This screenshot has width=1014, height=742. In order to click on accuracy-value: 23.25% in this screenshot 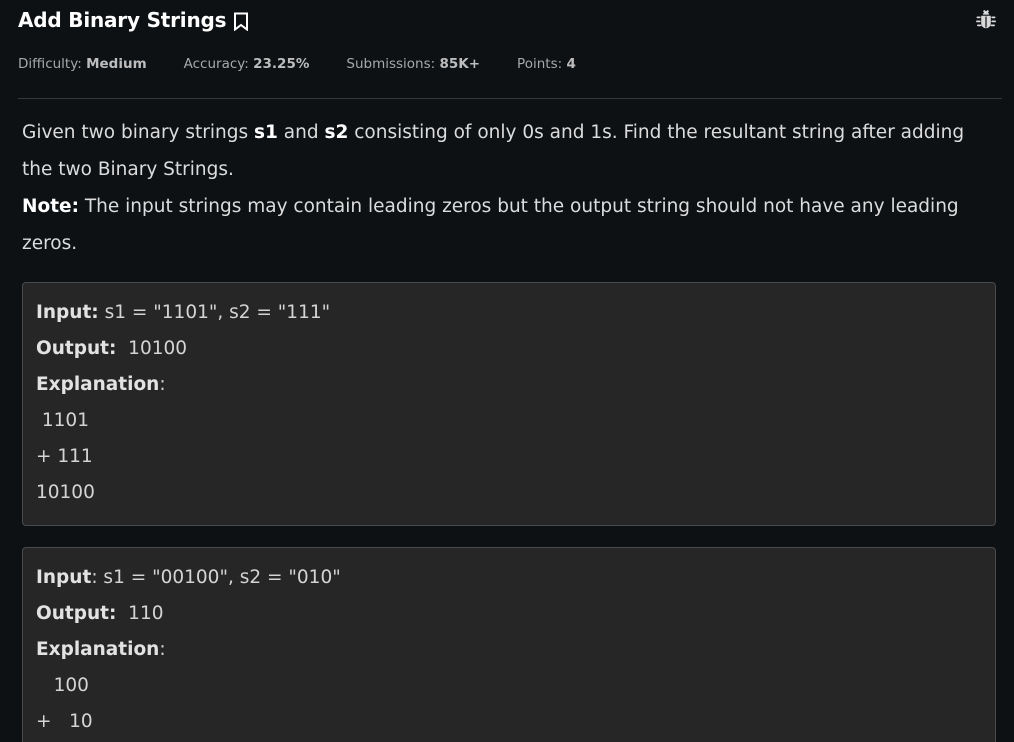, I will do `click(281, 64)`.